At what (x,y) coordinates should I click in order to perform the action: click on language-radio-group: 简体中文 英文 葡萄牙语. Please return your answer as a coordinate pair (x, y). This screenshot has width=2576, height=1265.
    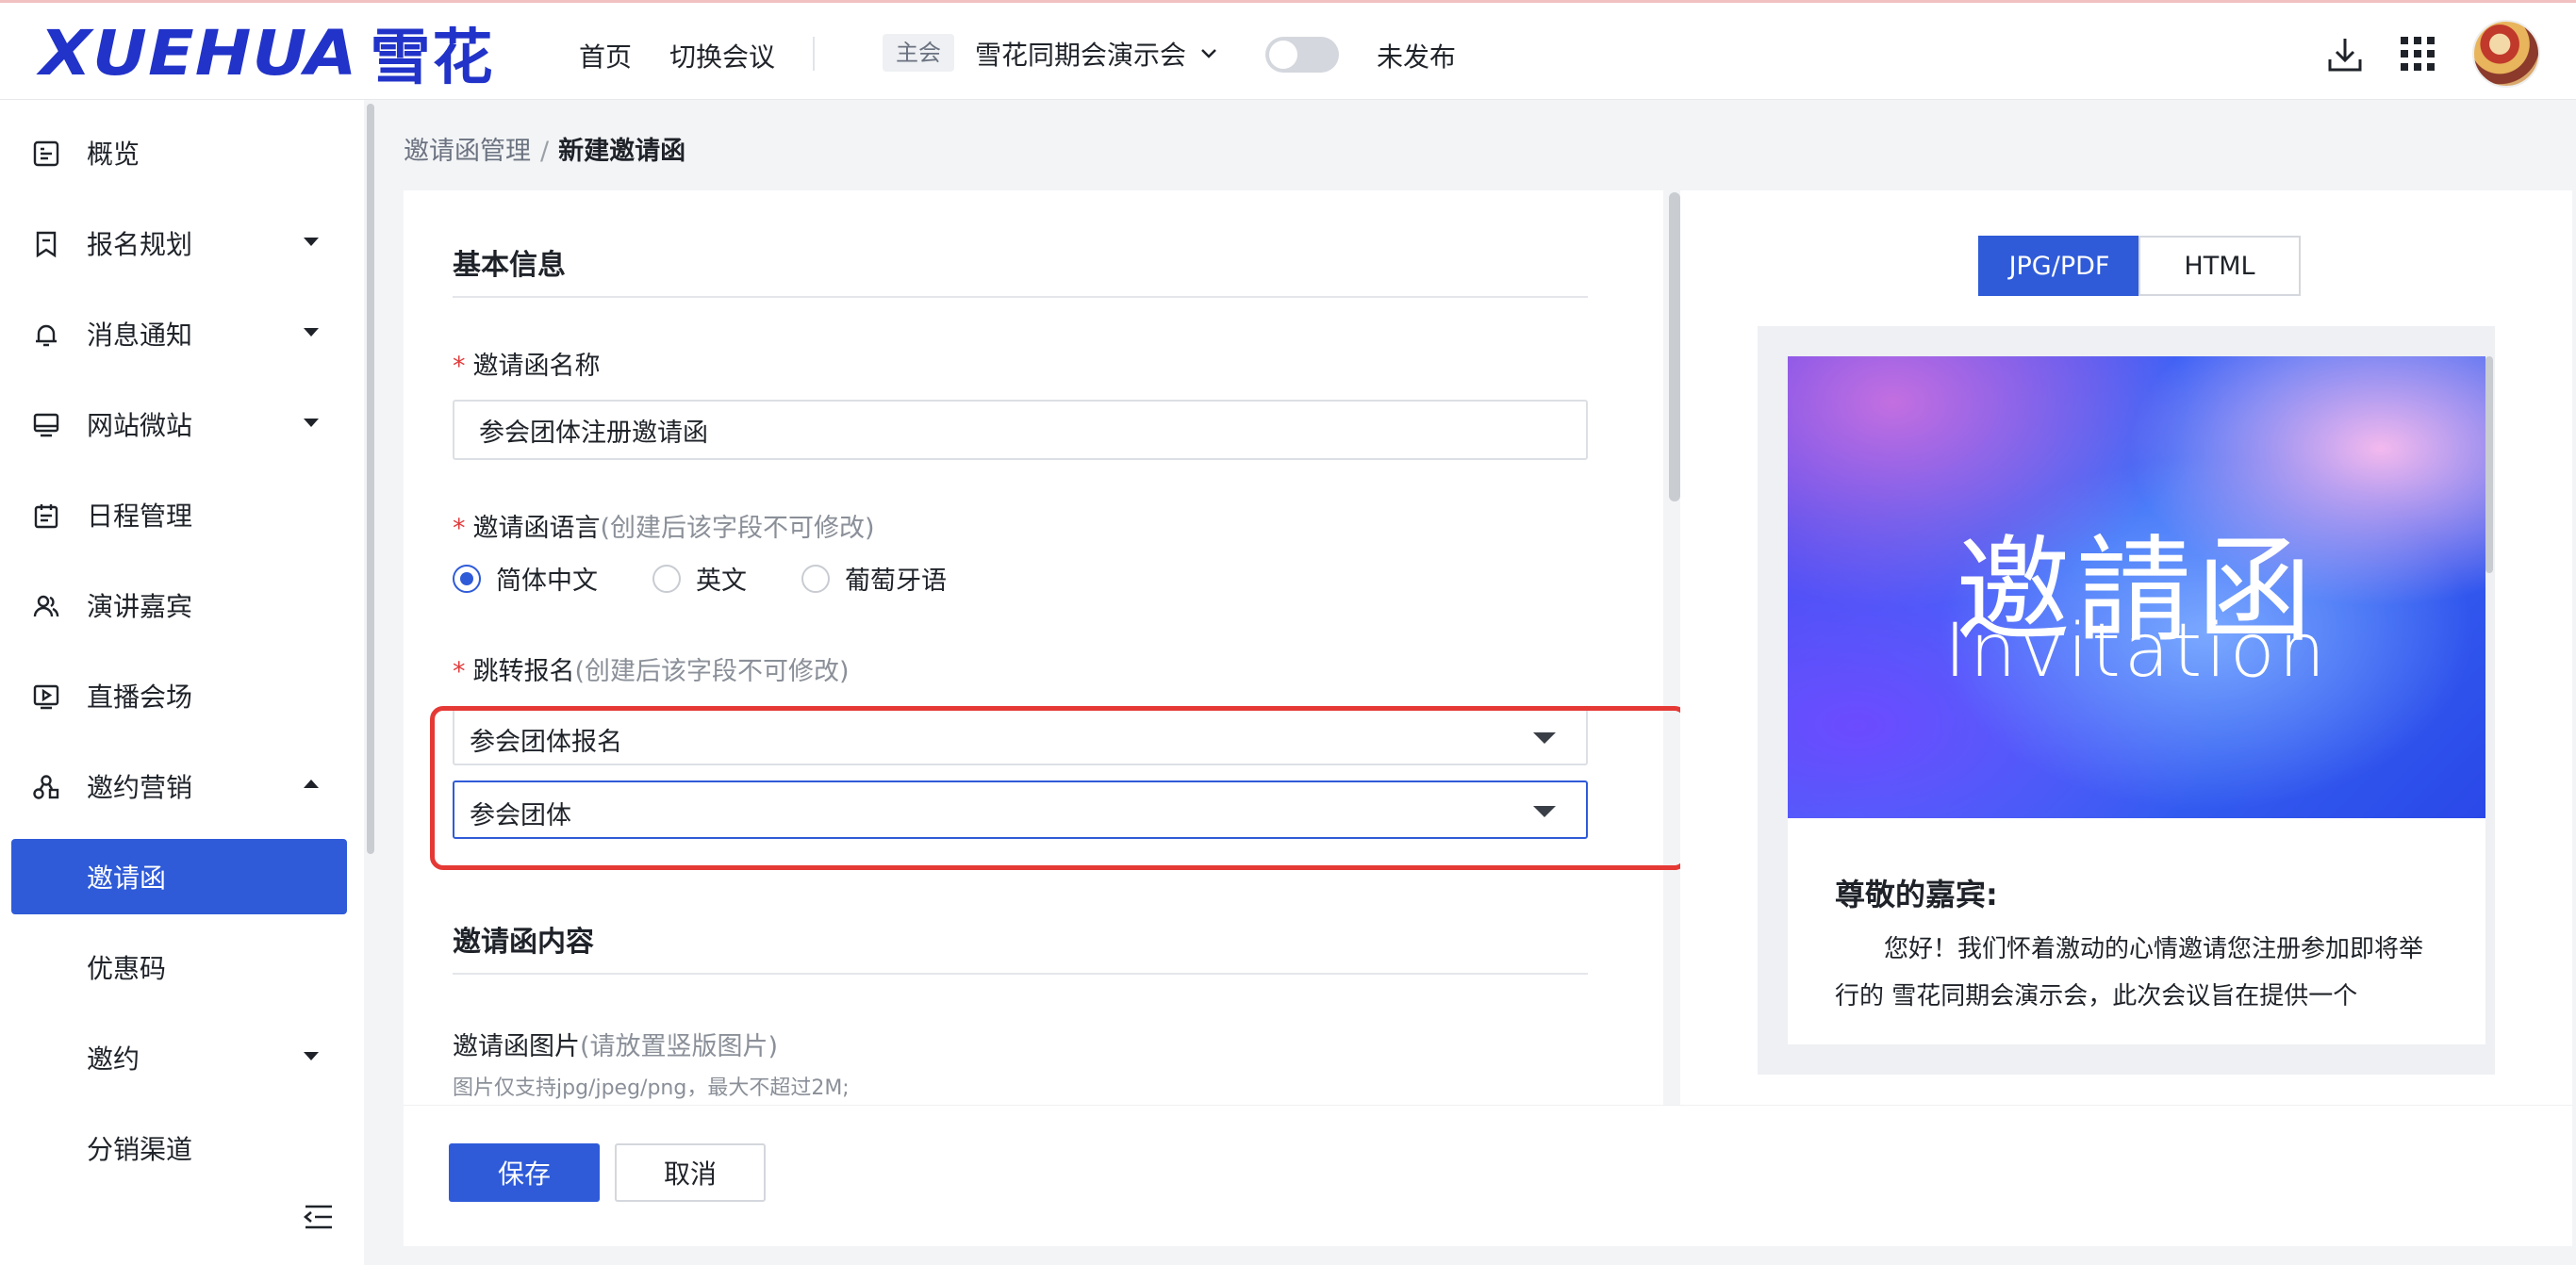
    Looking at the image, I should click on (727, 579).